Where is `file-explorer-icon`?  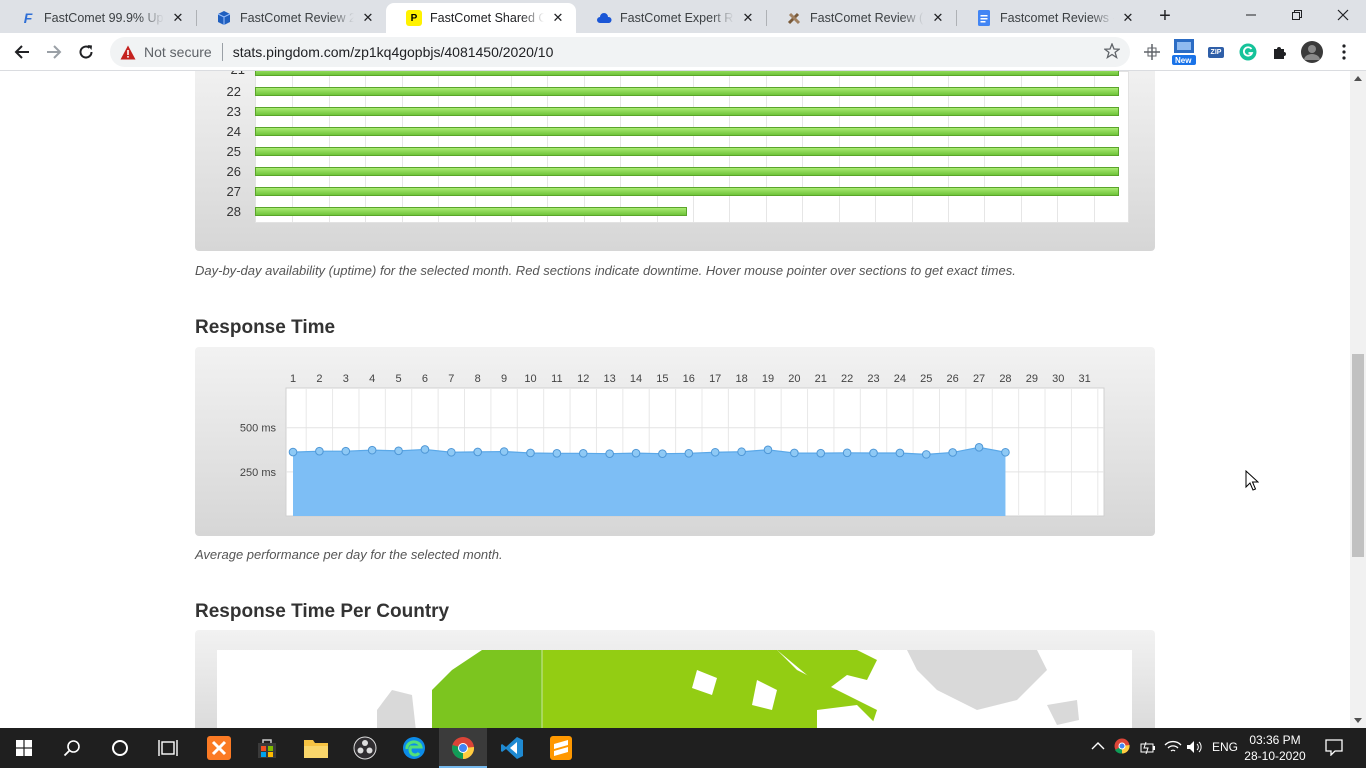
file-explorer-icon is located at coordinates (316, 748).